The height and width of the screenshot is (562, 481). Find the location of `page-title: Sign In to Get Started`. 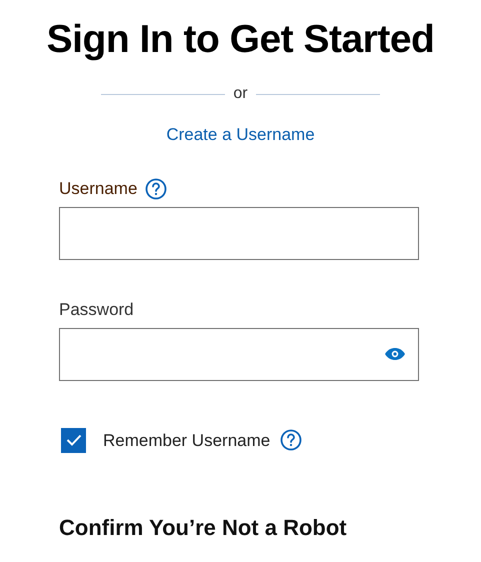

page-title: Sign In to Get Started is located at coordinates (241, 40).